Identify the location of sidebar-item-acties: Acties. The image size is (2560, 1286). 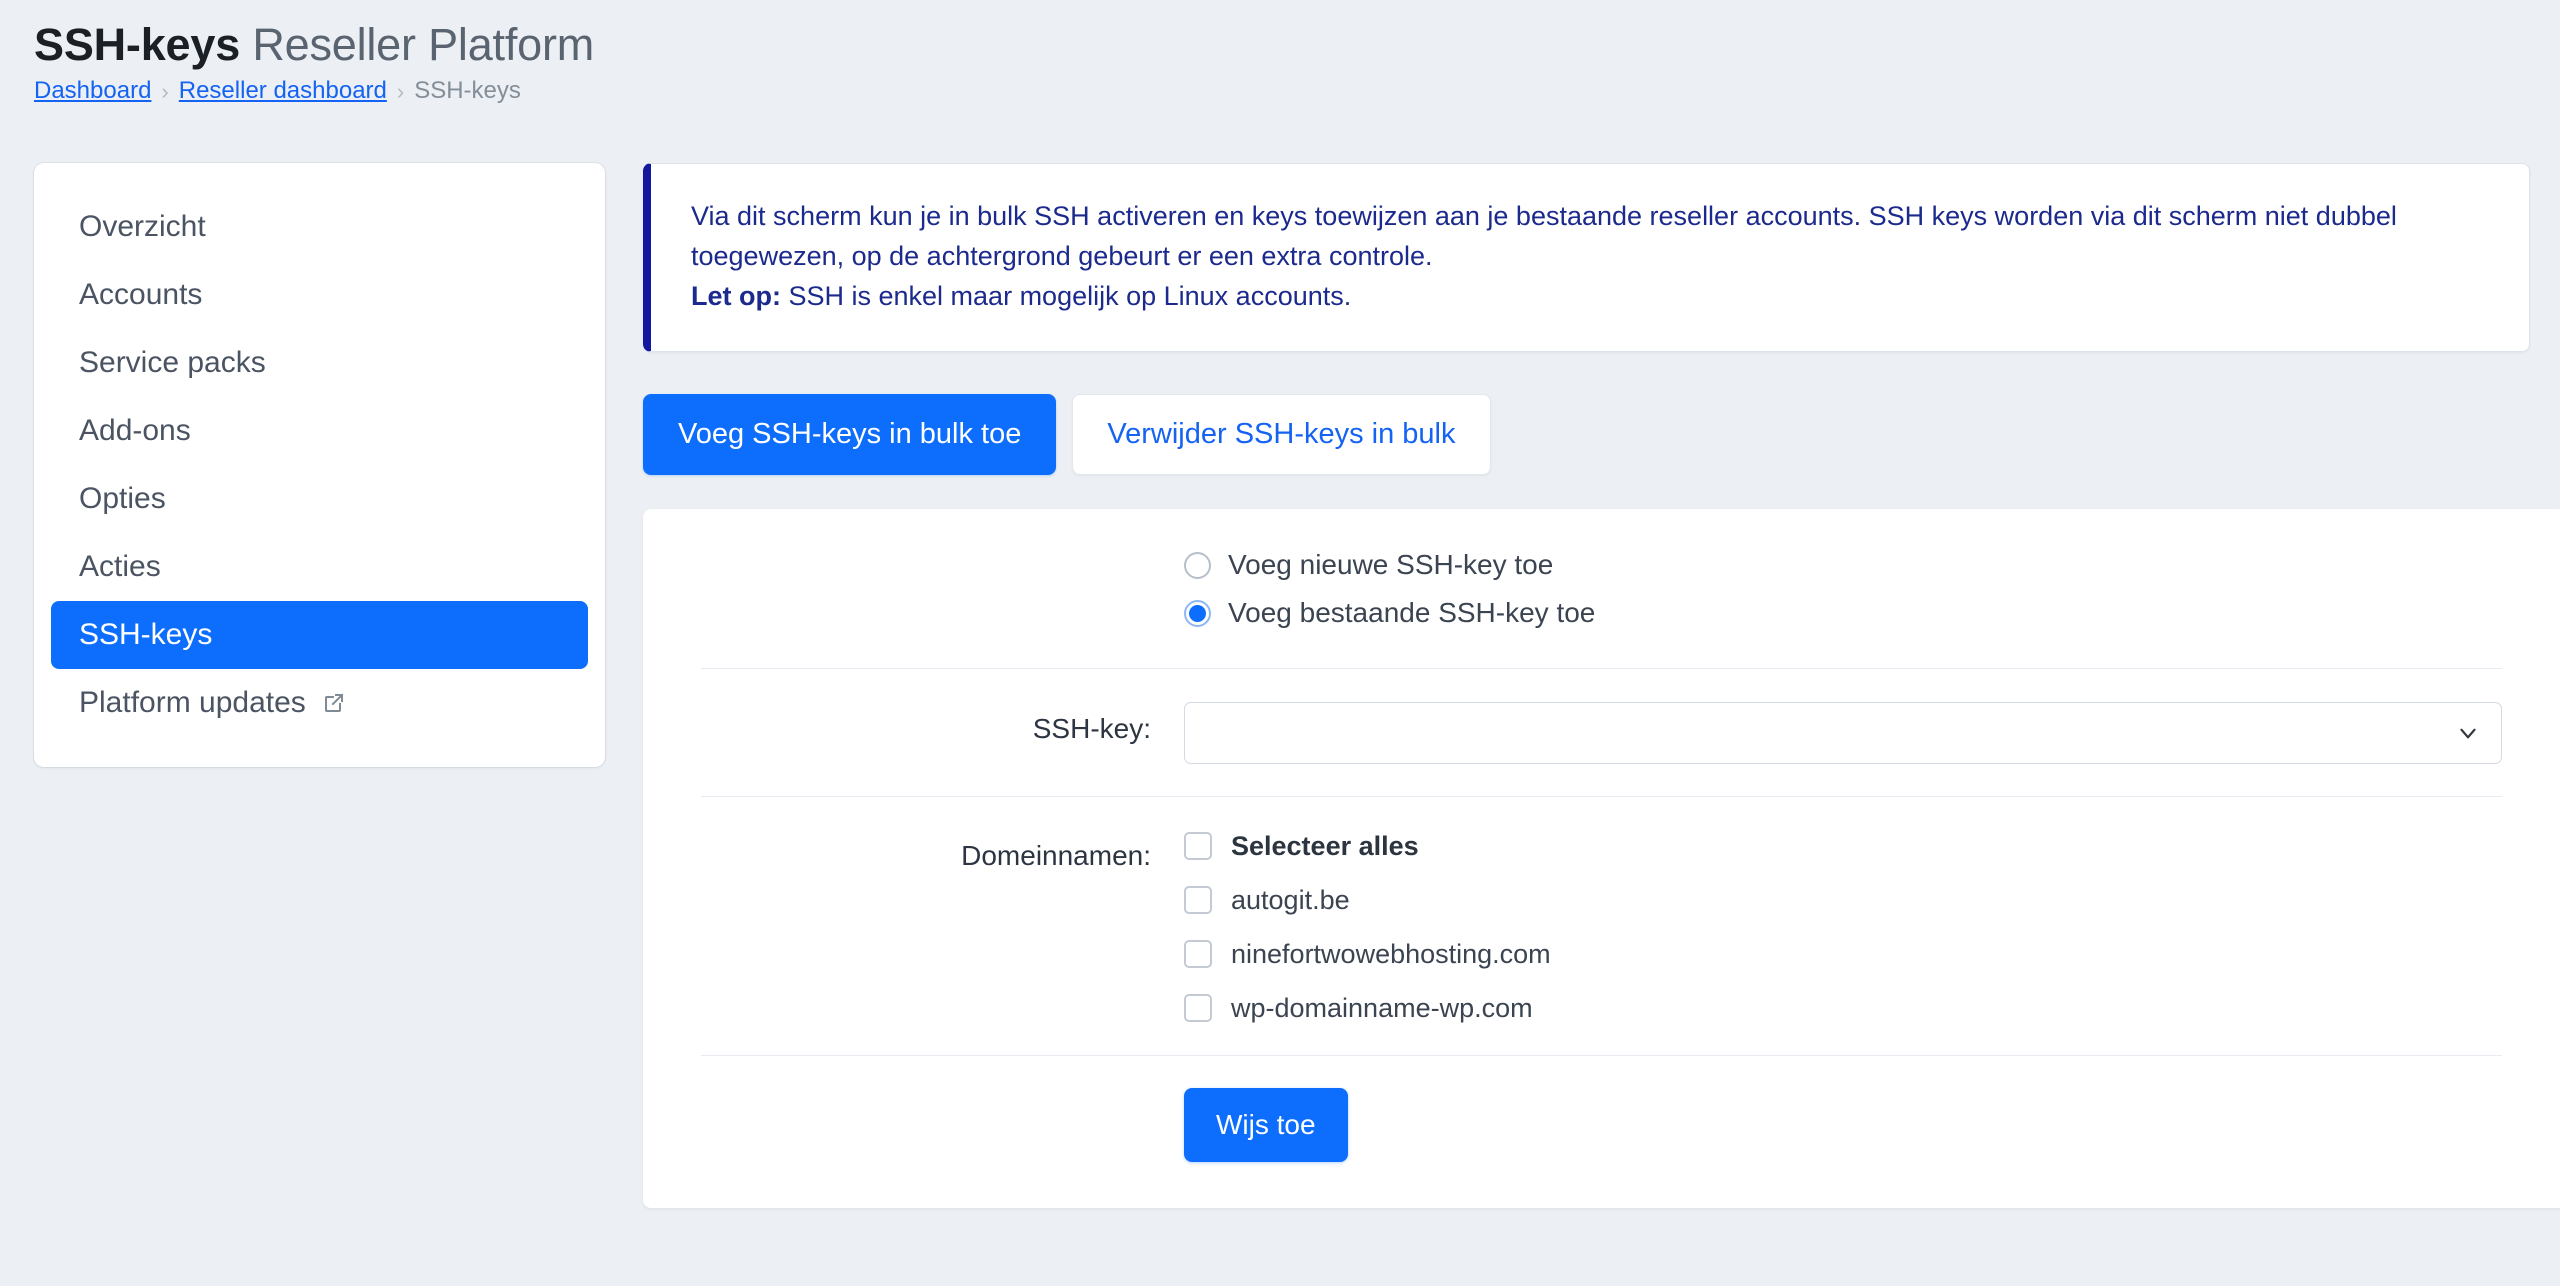
(319, 567).